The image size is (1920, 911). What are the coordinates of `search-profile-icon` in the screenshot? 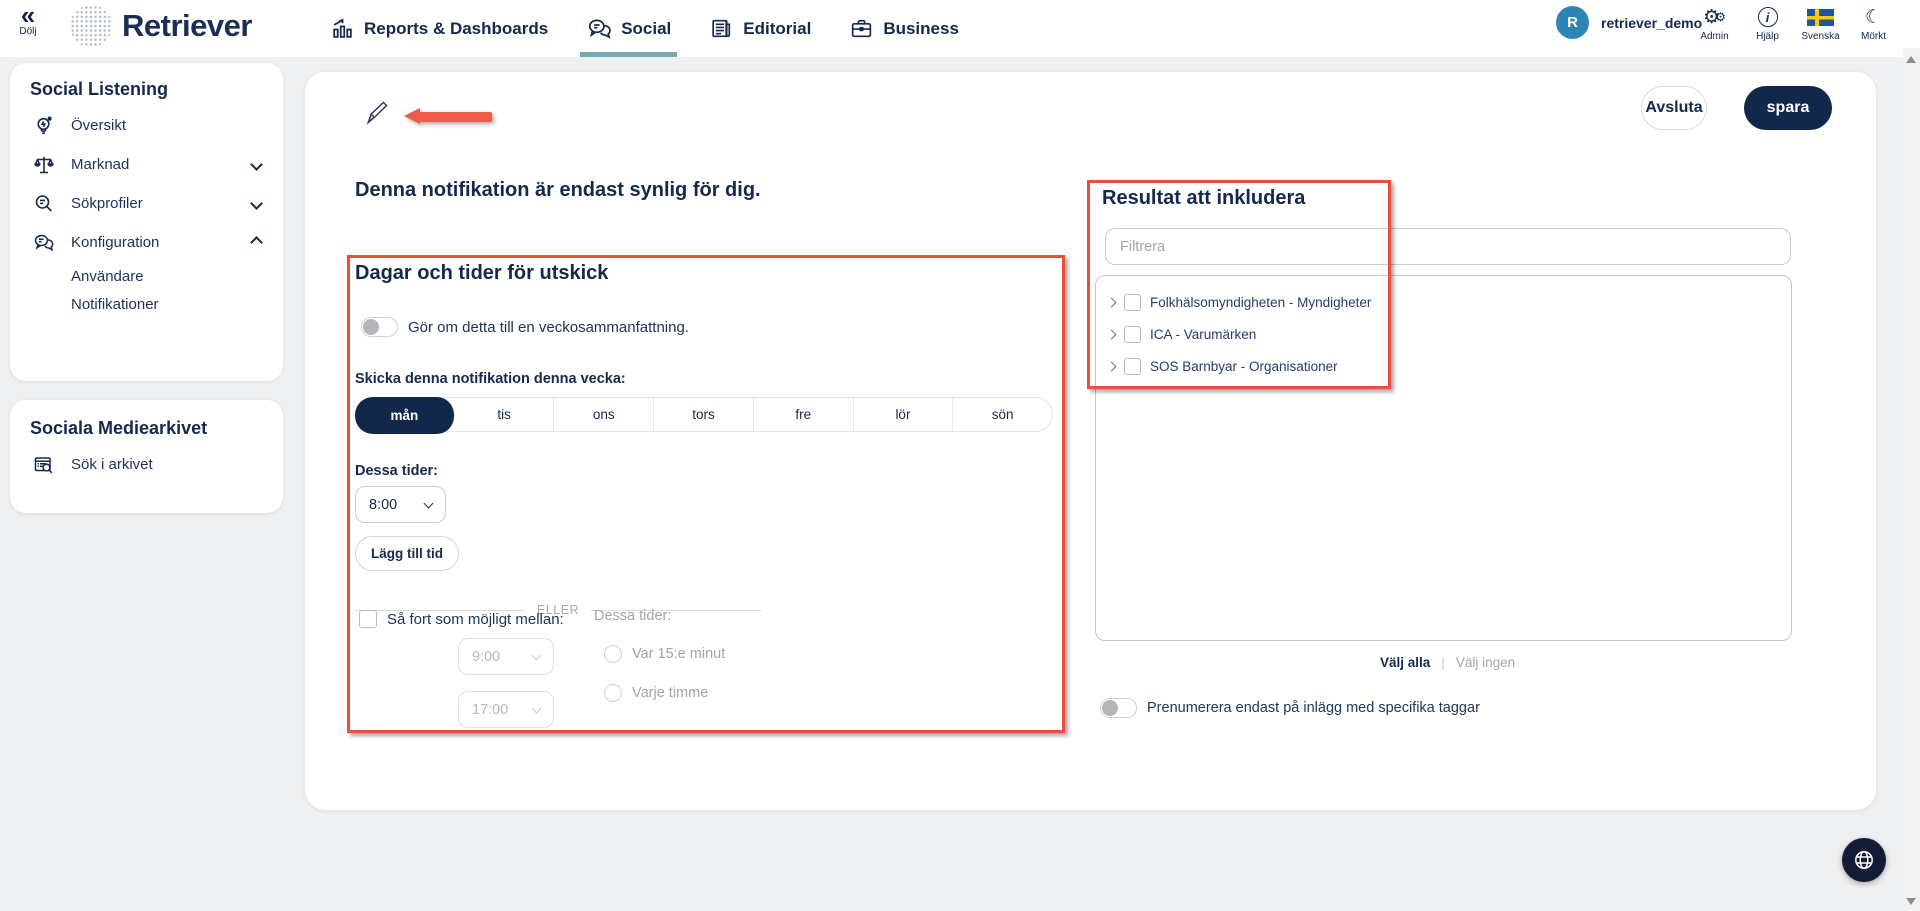 It's located at (43, 204).